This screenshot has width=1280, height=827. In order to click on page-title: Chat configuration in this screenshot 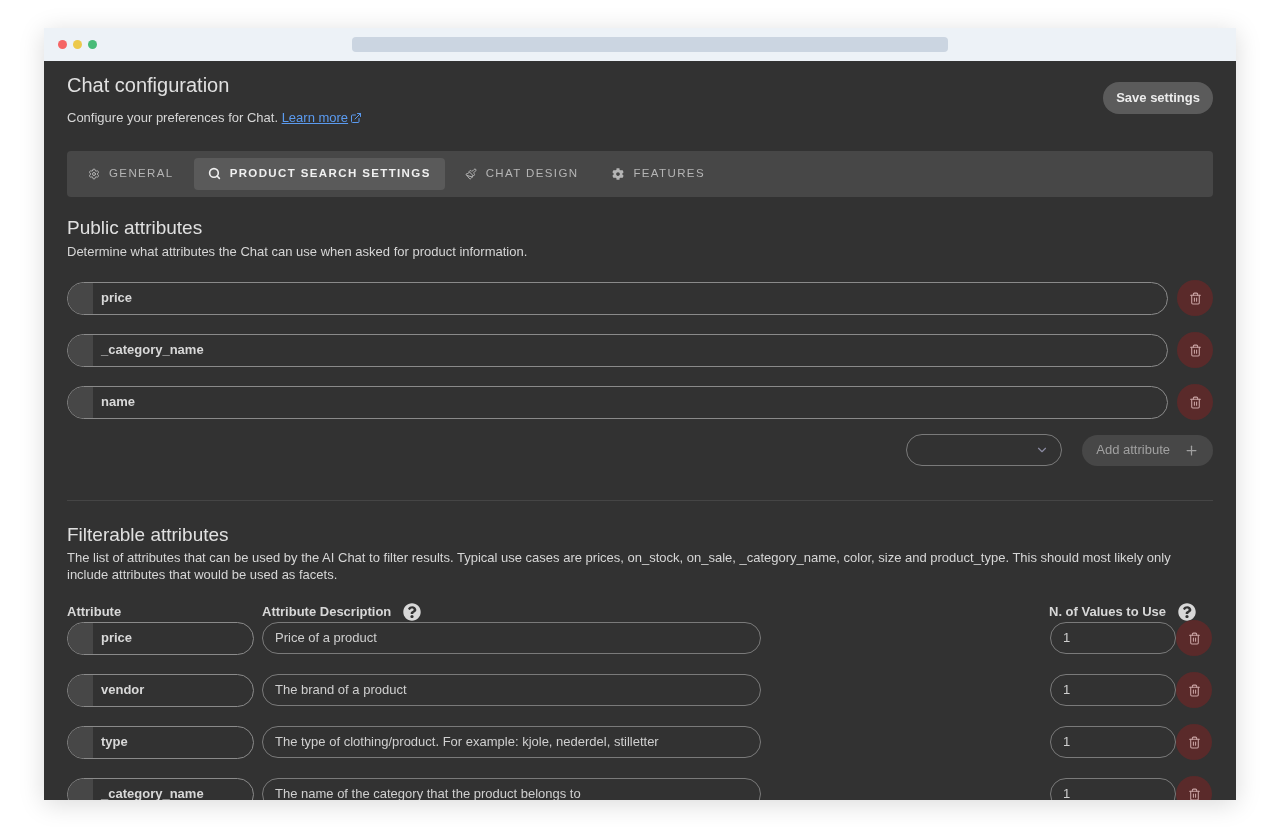, I will do `click(149, 85)`.